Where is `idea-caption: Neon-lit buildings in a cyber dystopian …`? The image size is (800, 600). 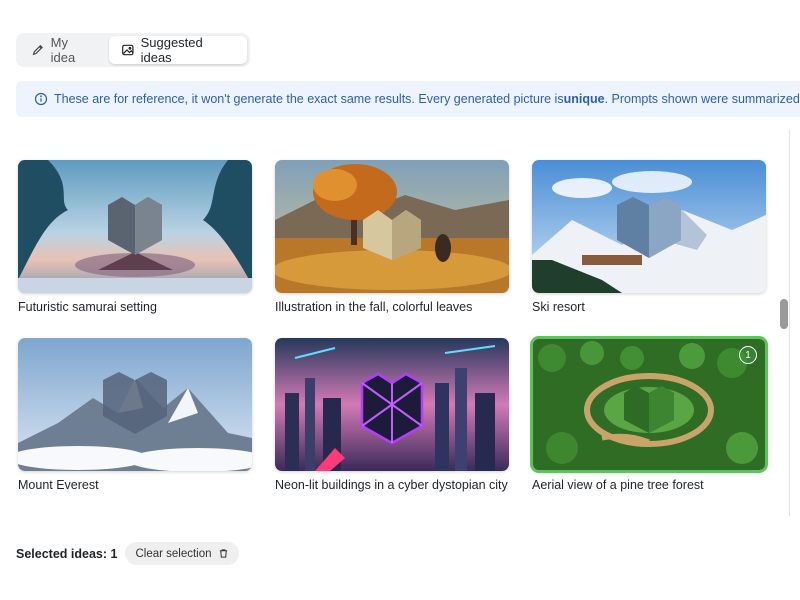
idea-caption: Neon-lit buildings in a cyber dystopian … is located at coordinates (391, 485).